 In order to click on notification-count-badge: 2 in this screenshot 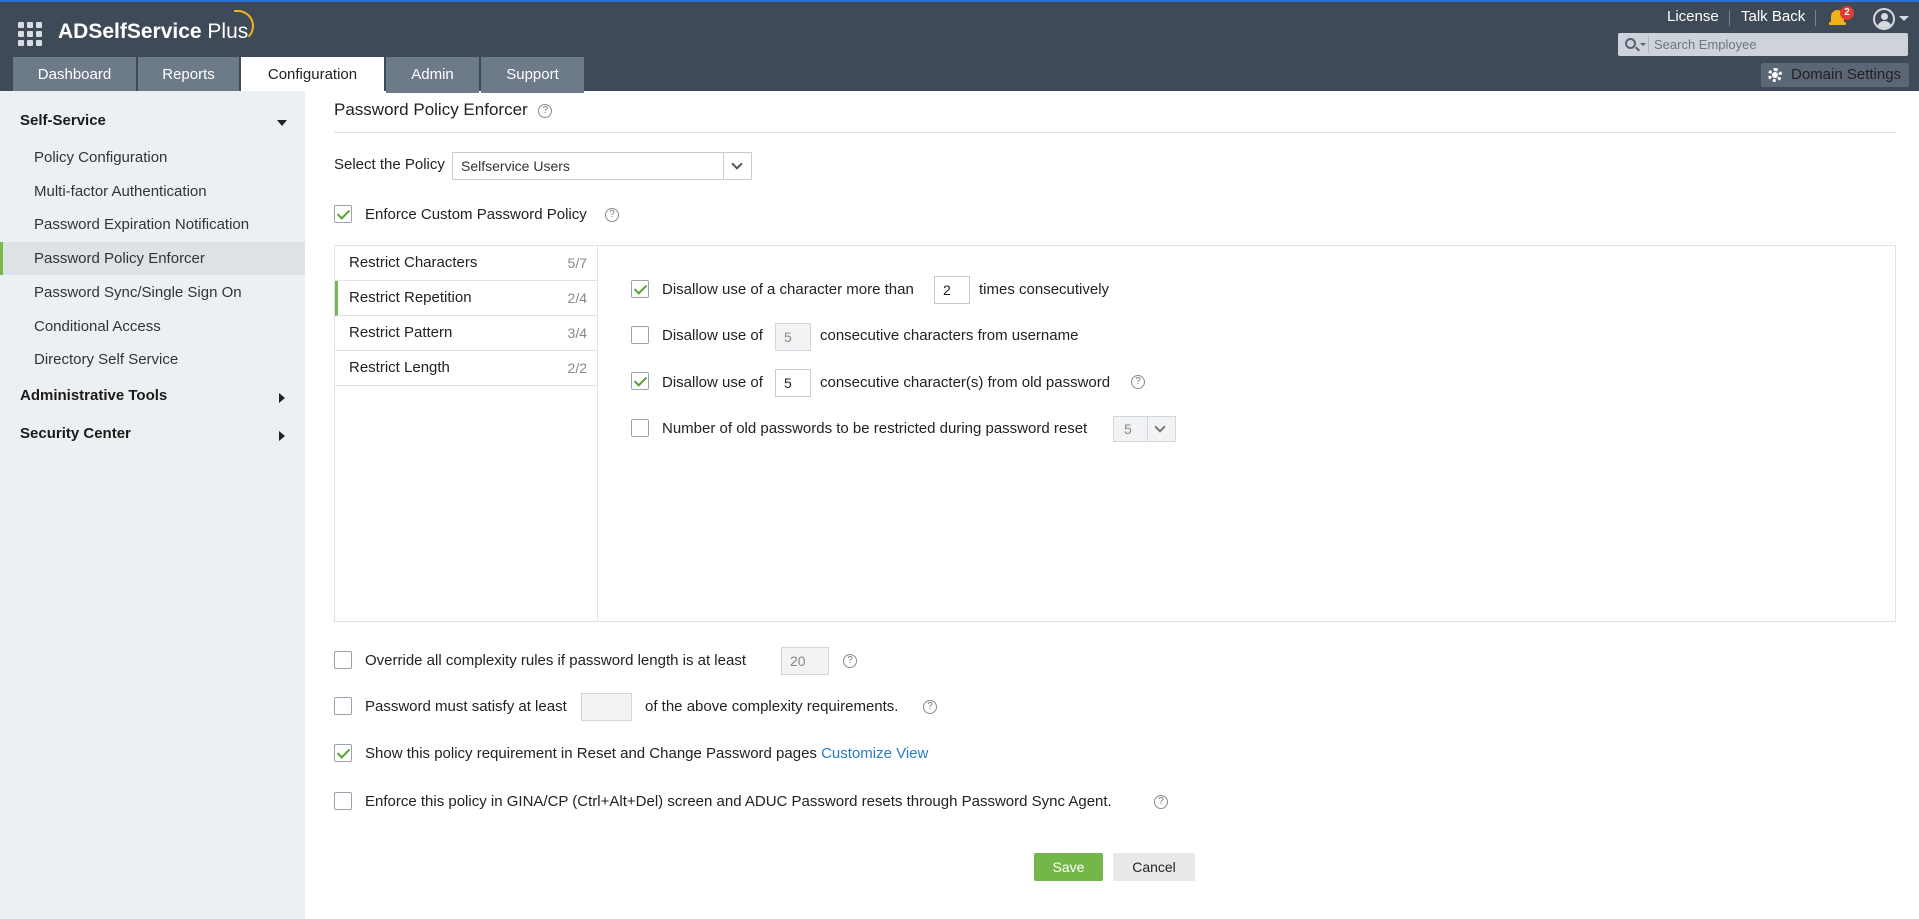, I will do `click(1847, 13)`.